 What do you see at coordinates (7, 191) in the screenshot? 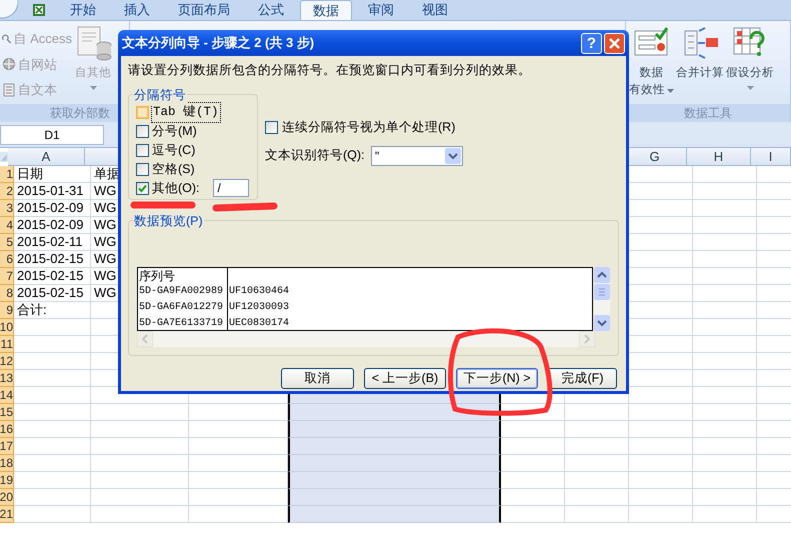
I see `row-header: 2` at bounding box center [7, 191].